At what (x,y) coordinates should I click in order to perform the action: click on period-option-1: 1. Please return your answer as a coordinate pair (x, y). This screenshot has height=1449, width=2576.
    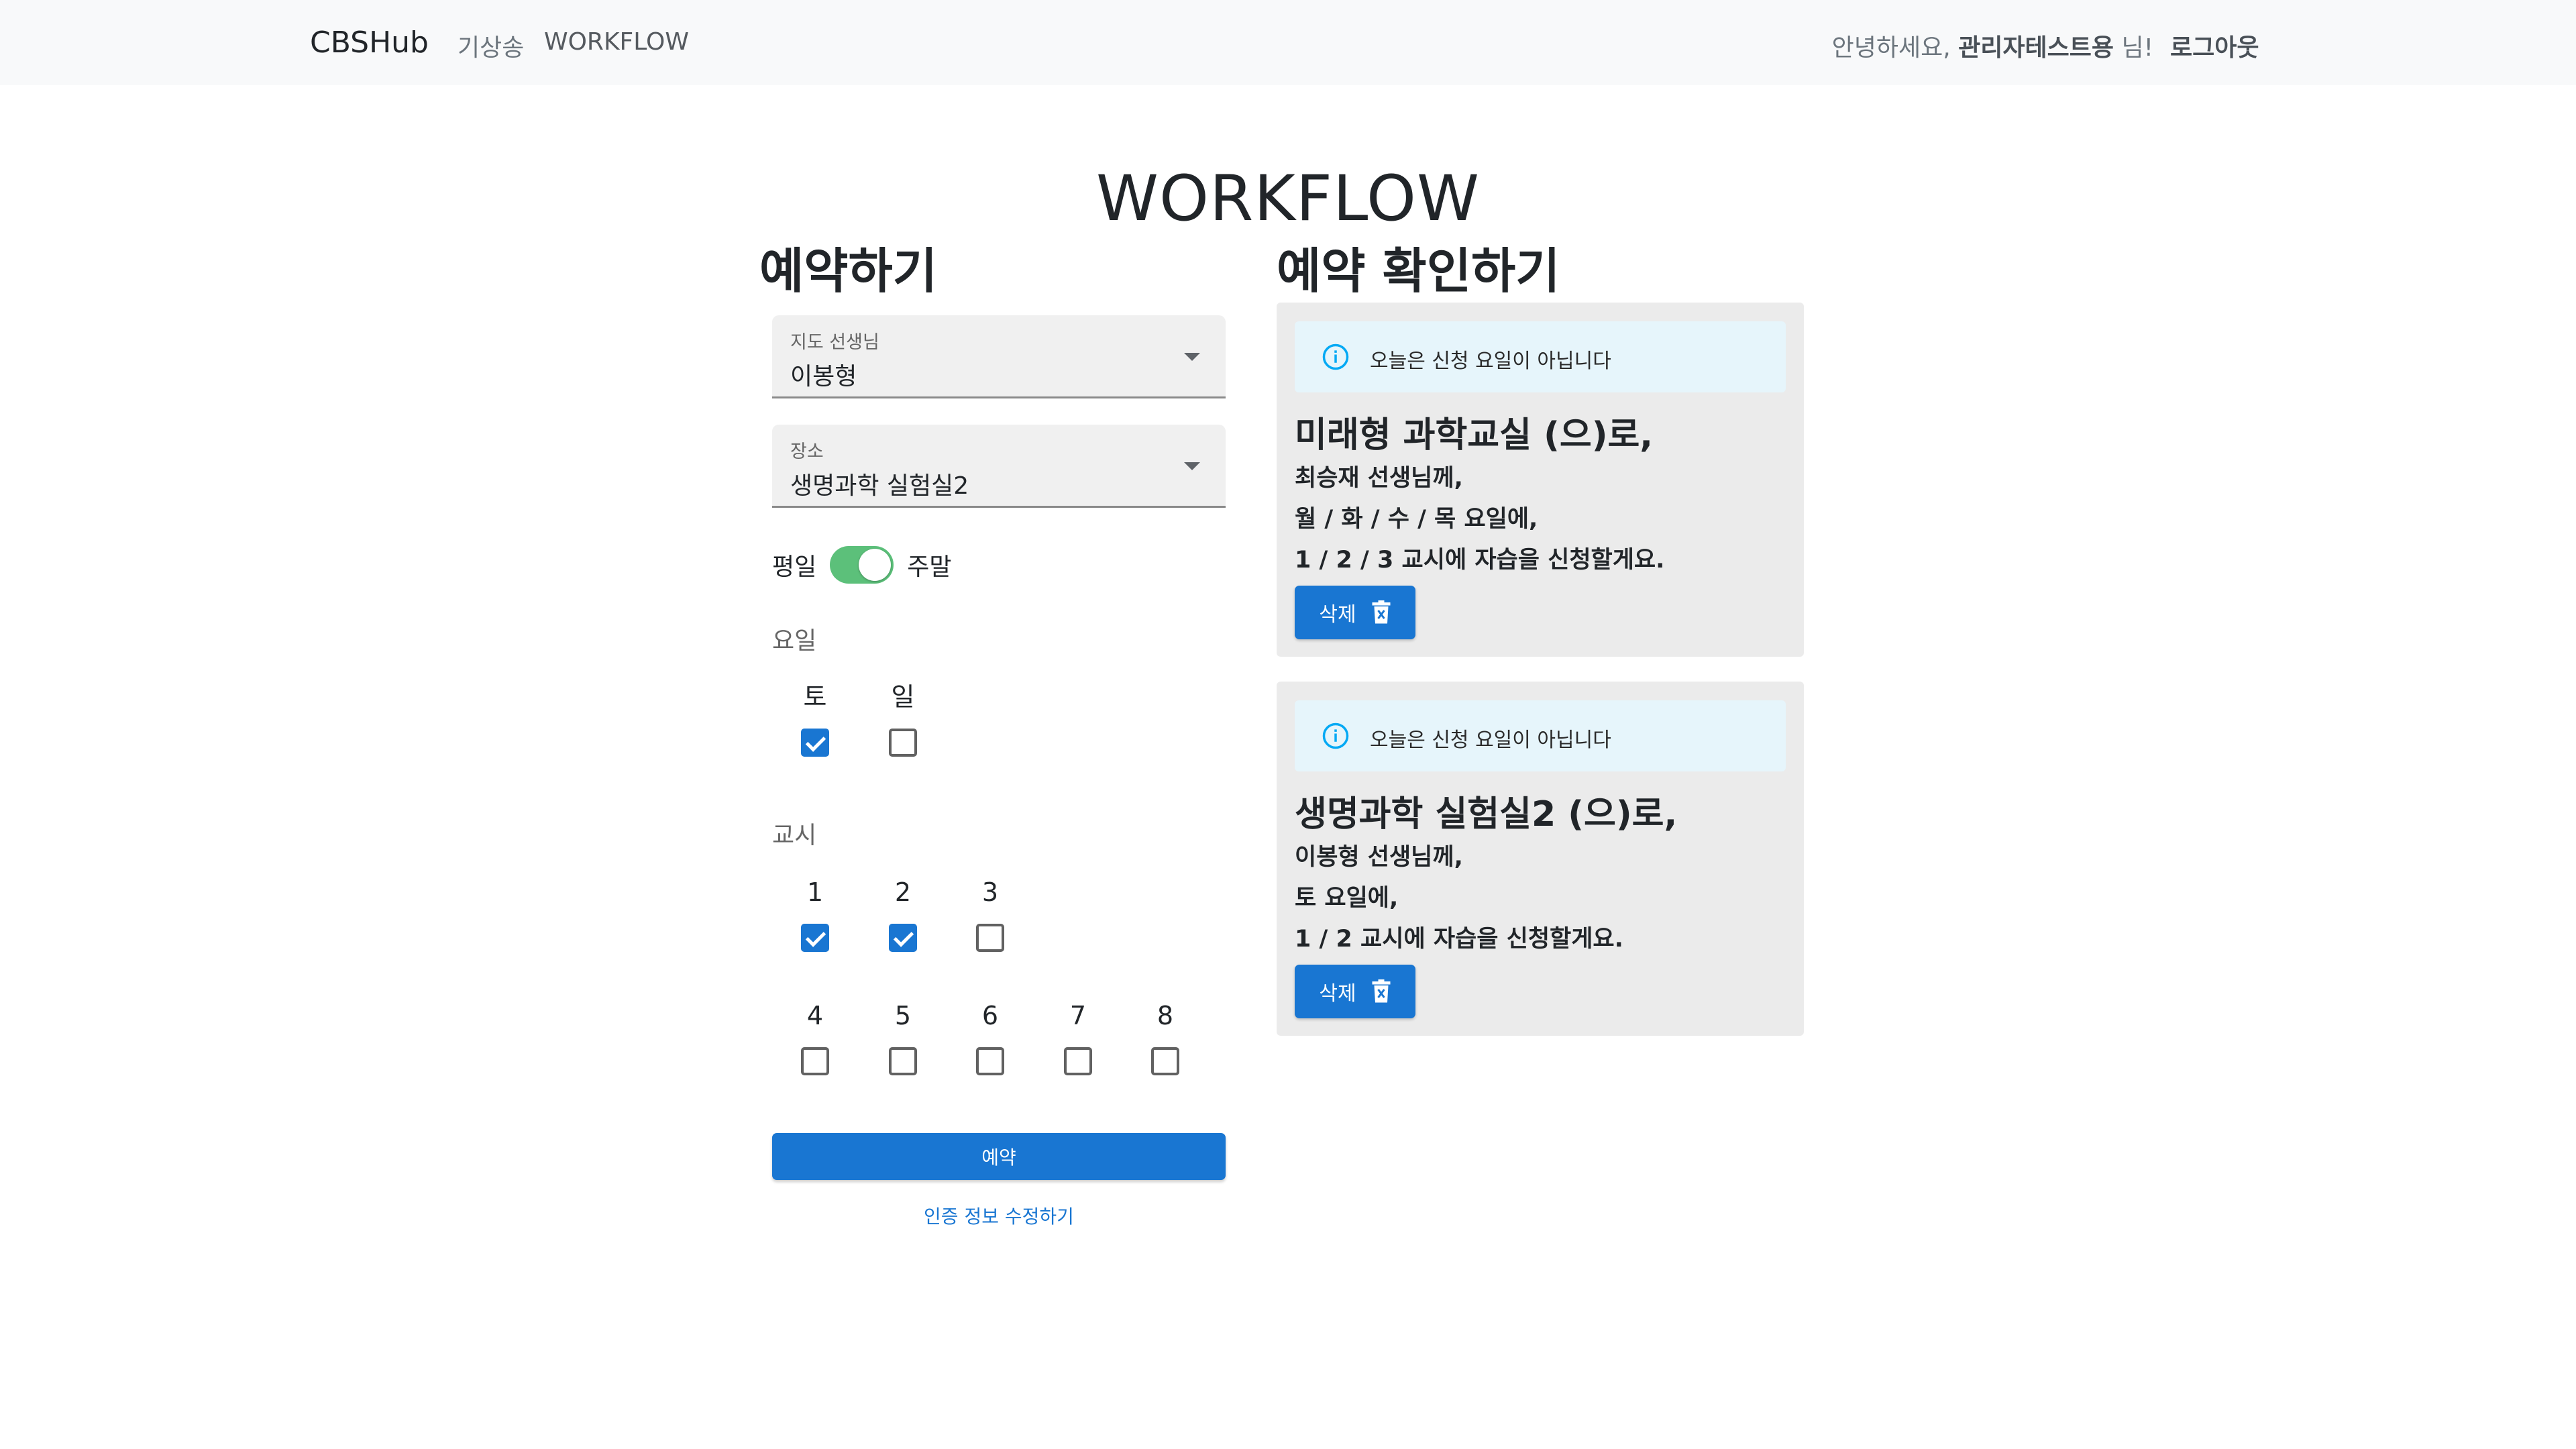
    Looking at the image, I should click on (815, 913).